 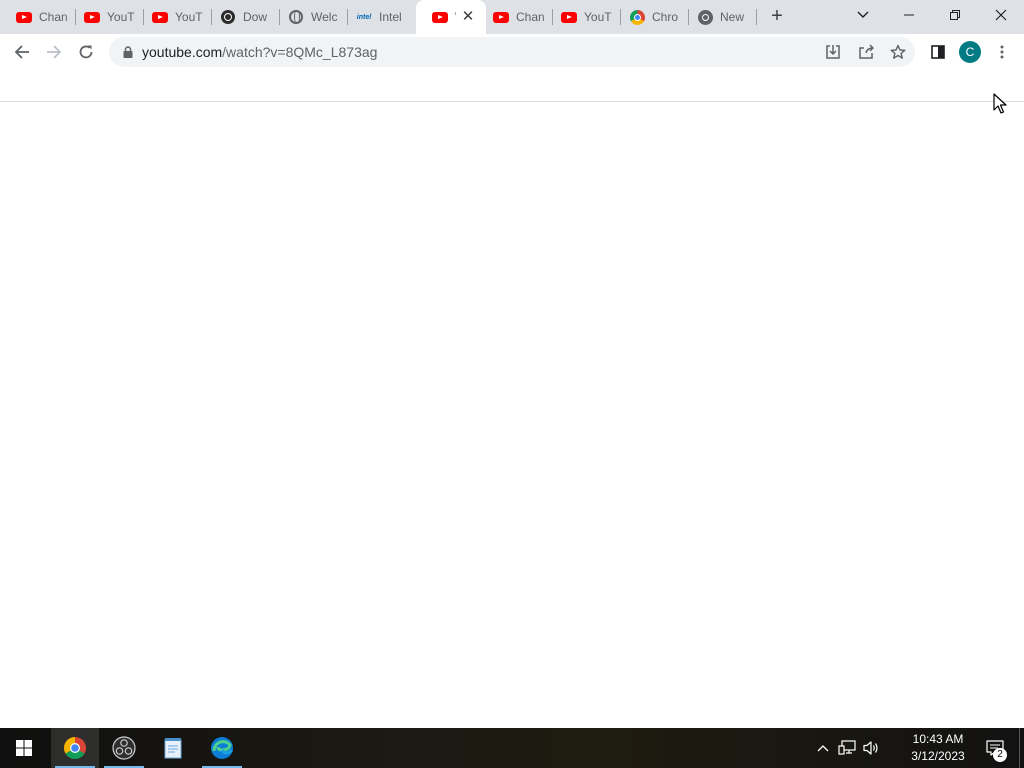 I want to click on url-path: /watch?v=8QMc_L873ag, so click(x=300, y=52).